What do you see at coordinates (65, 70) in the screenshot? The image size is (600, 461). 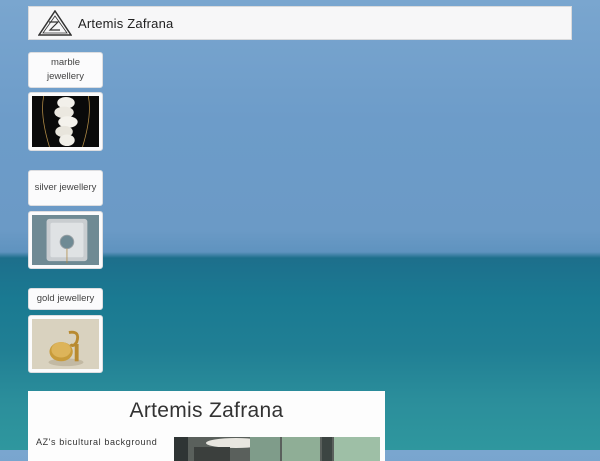 I see `category-link-marble: marble jewellery` at bounding box center [65, 70].